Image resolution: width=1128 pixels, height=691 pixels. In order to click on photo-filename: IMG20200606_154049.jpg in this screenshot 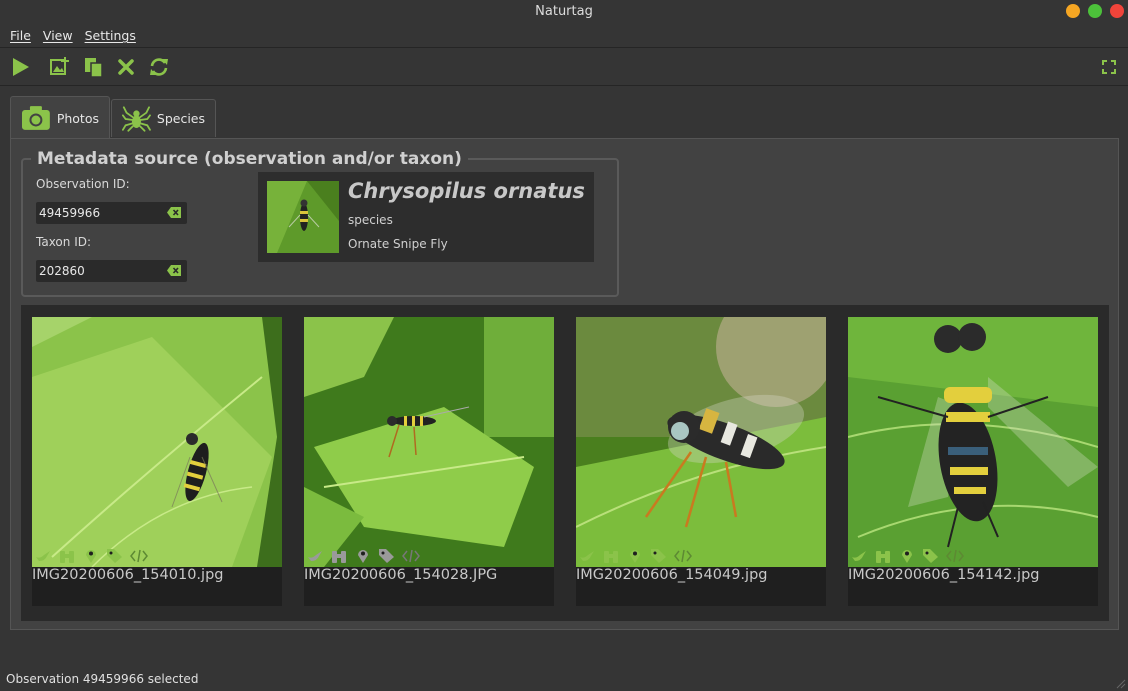, I will do `click(672, 575)`.